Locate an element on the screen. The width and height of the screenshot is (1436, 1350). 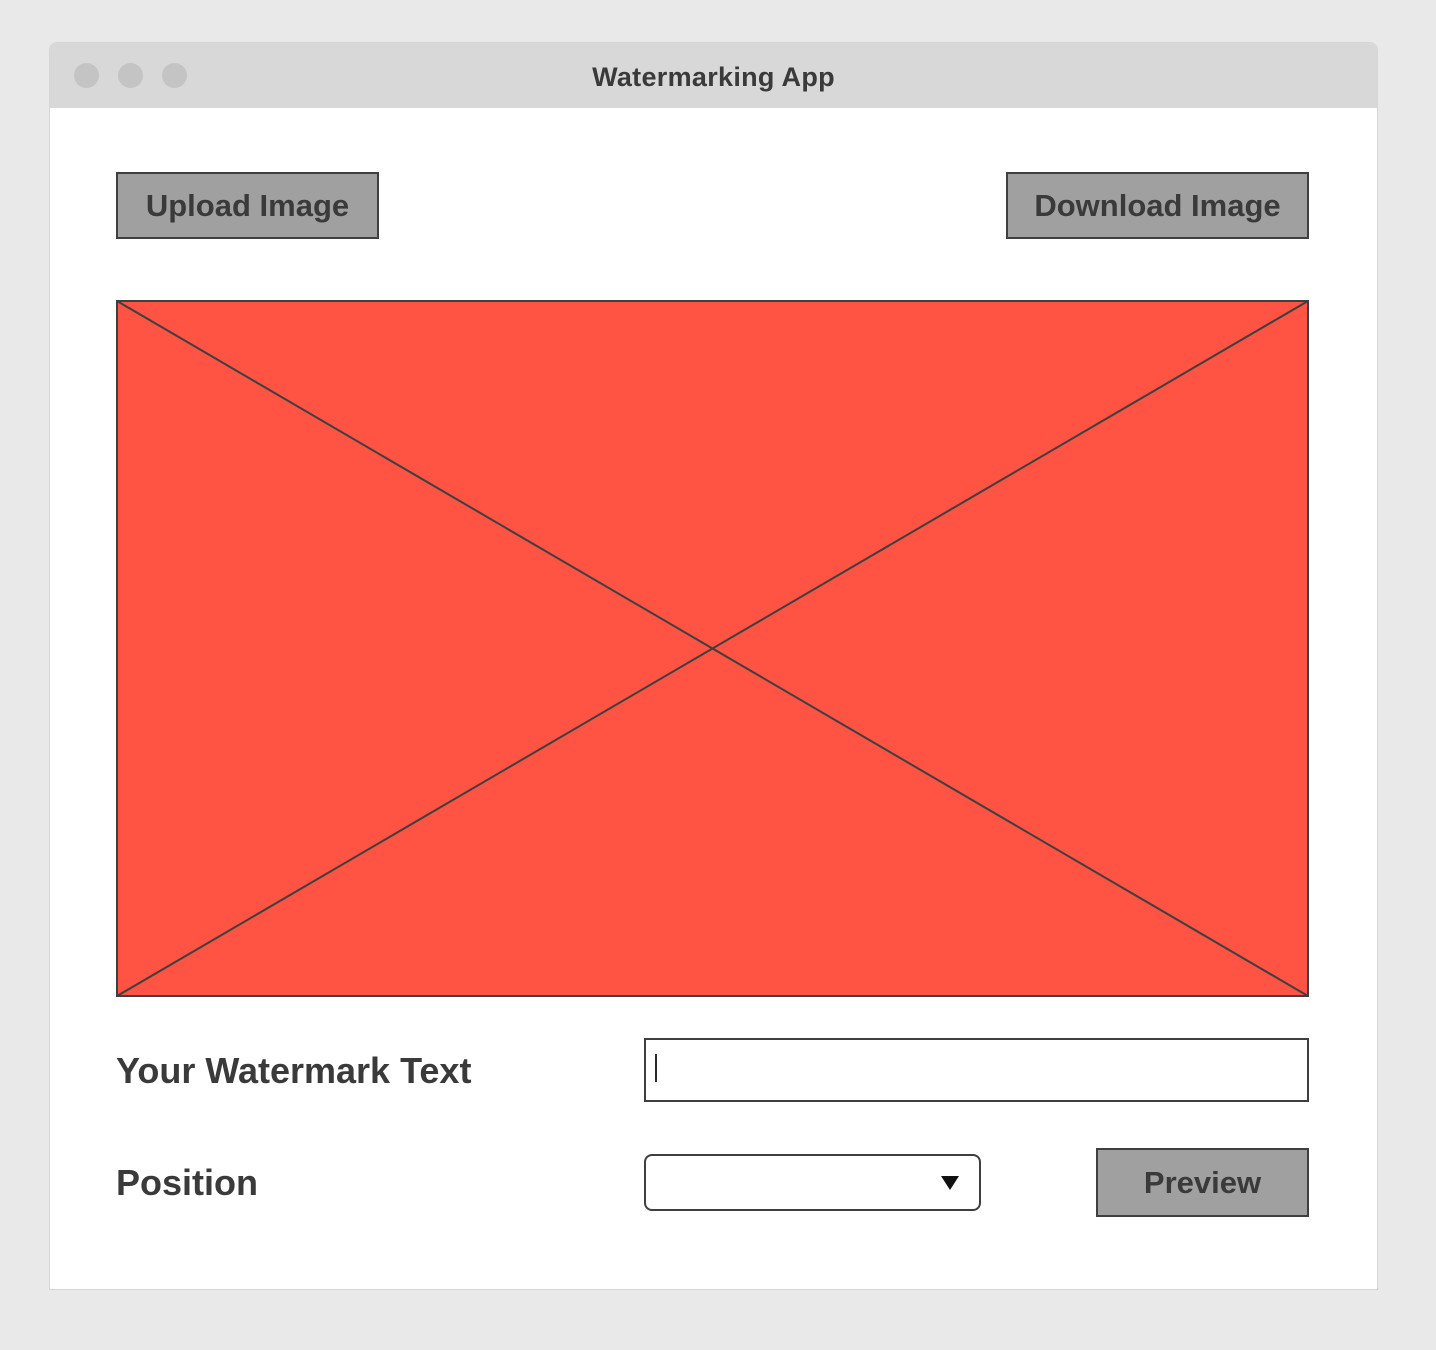
watermark-text-label: Your Watermark Text is located at coordinates (294, 1070).